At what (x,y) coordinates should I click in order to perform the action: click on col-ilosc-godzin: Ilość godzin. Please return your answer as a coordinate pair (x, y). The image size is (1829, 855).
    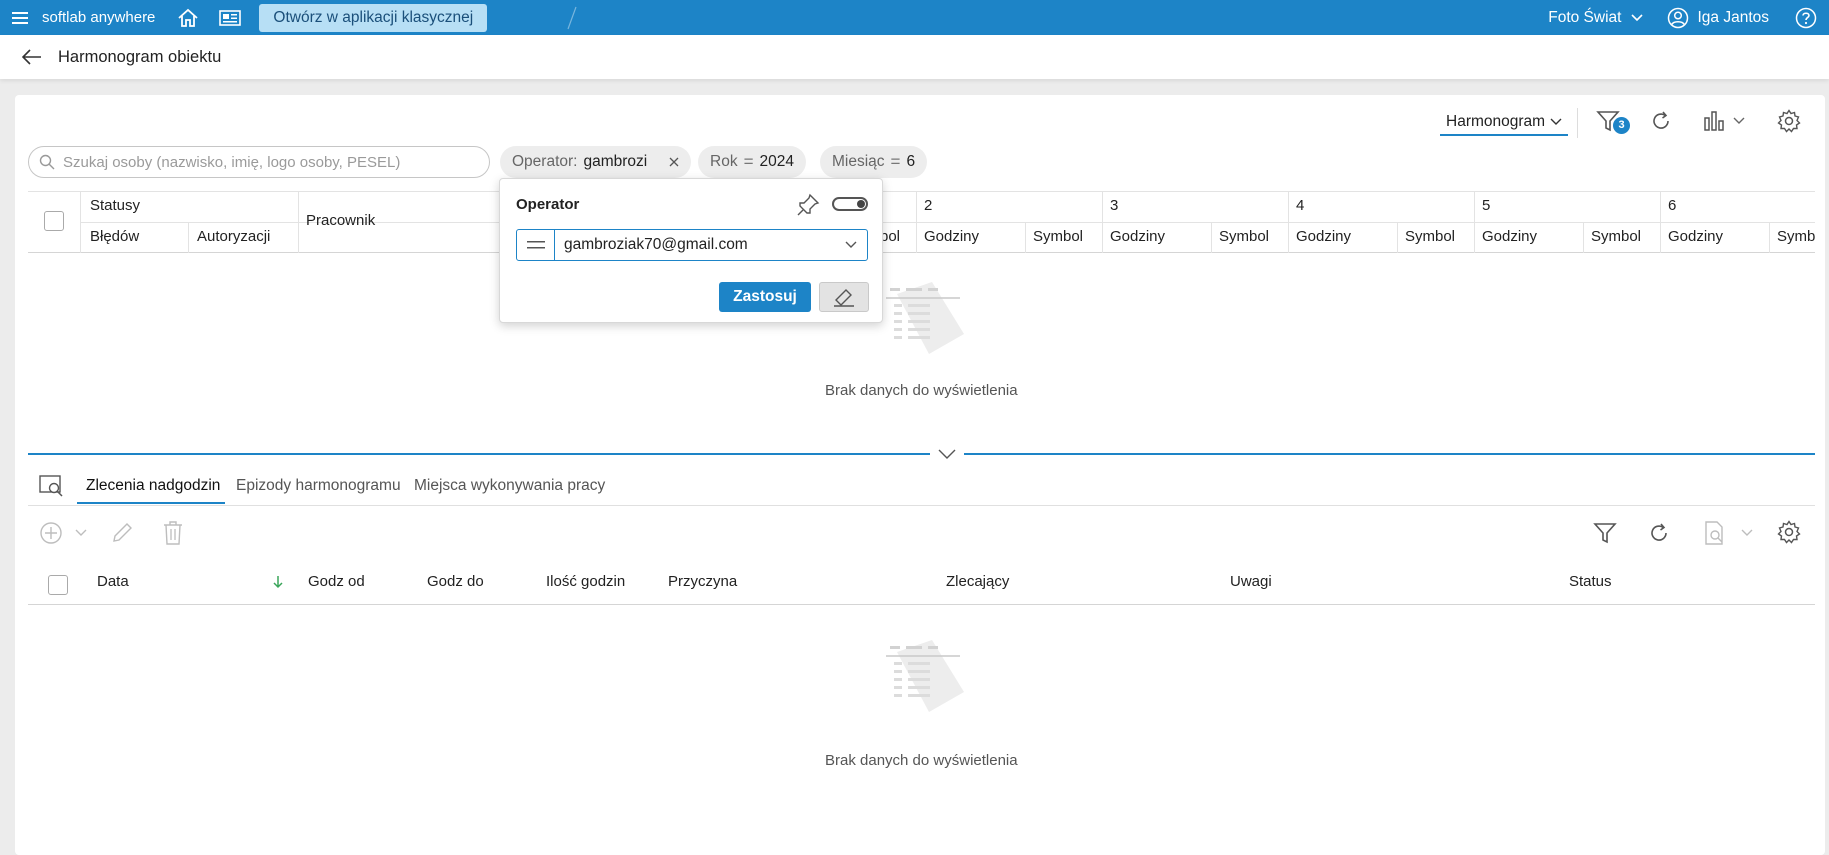
    Looking at the image, I should click on (585, 581).